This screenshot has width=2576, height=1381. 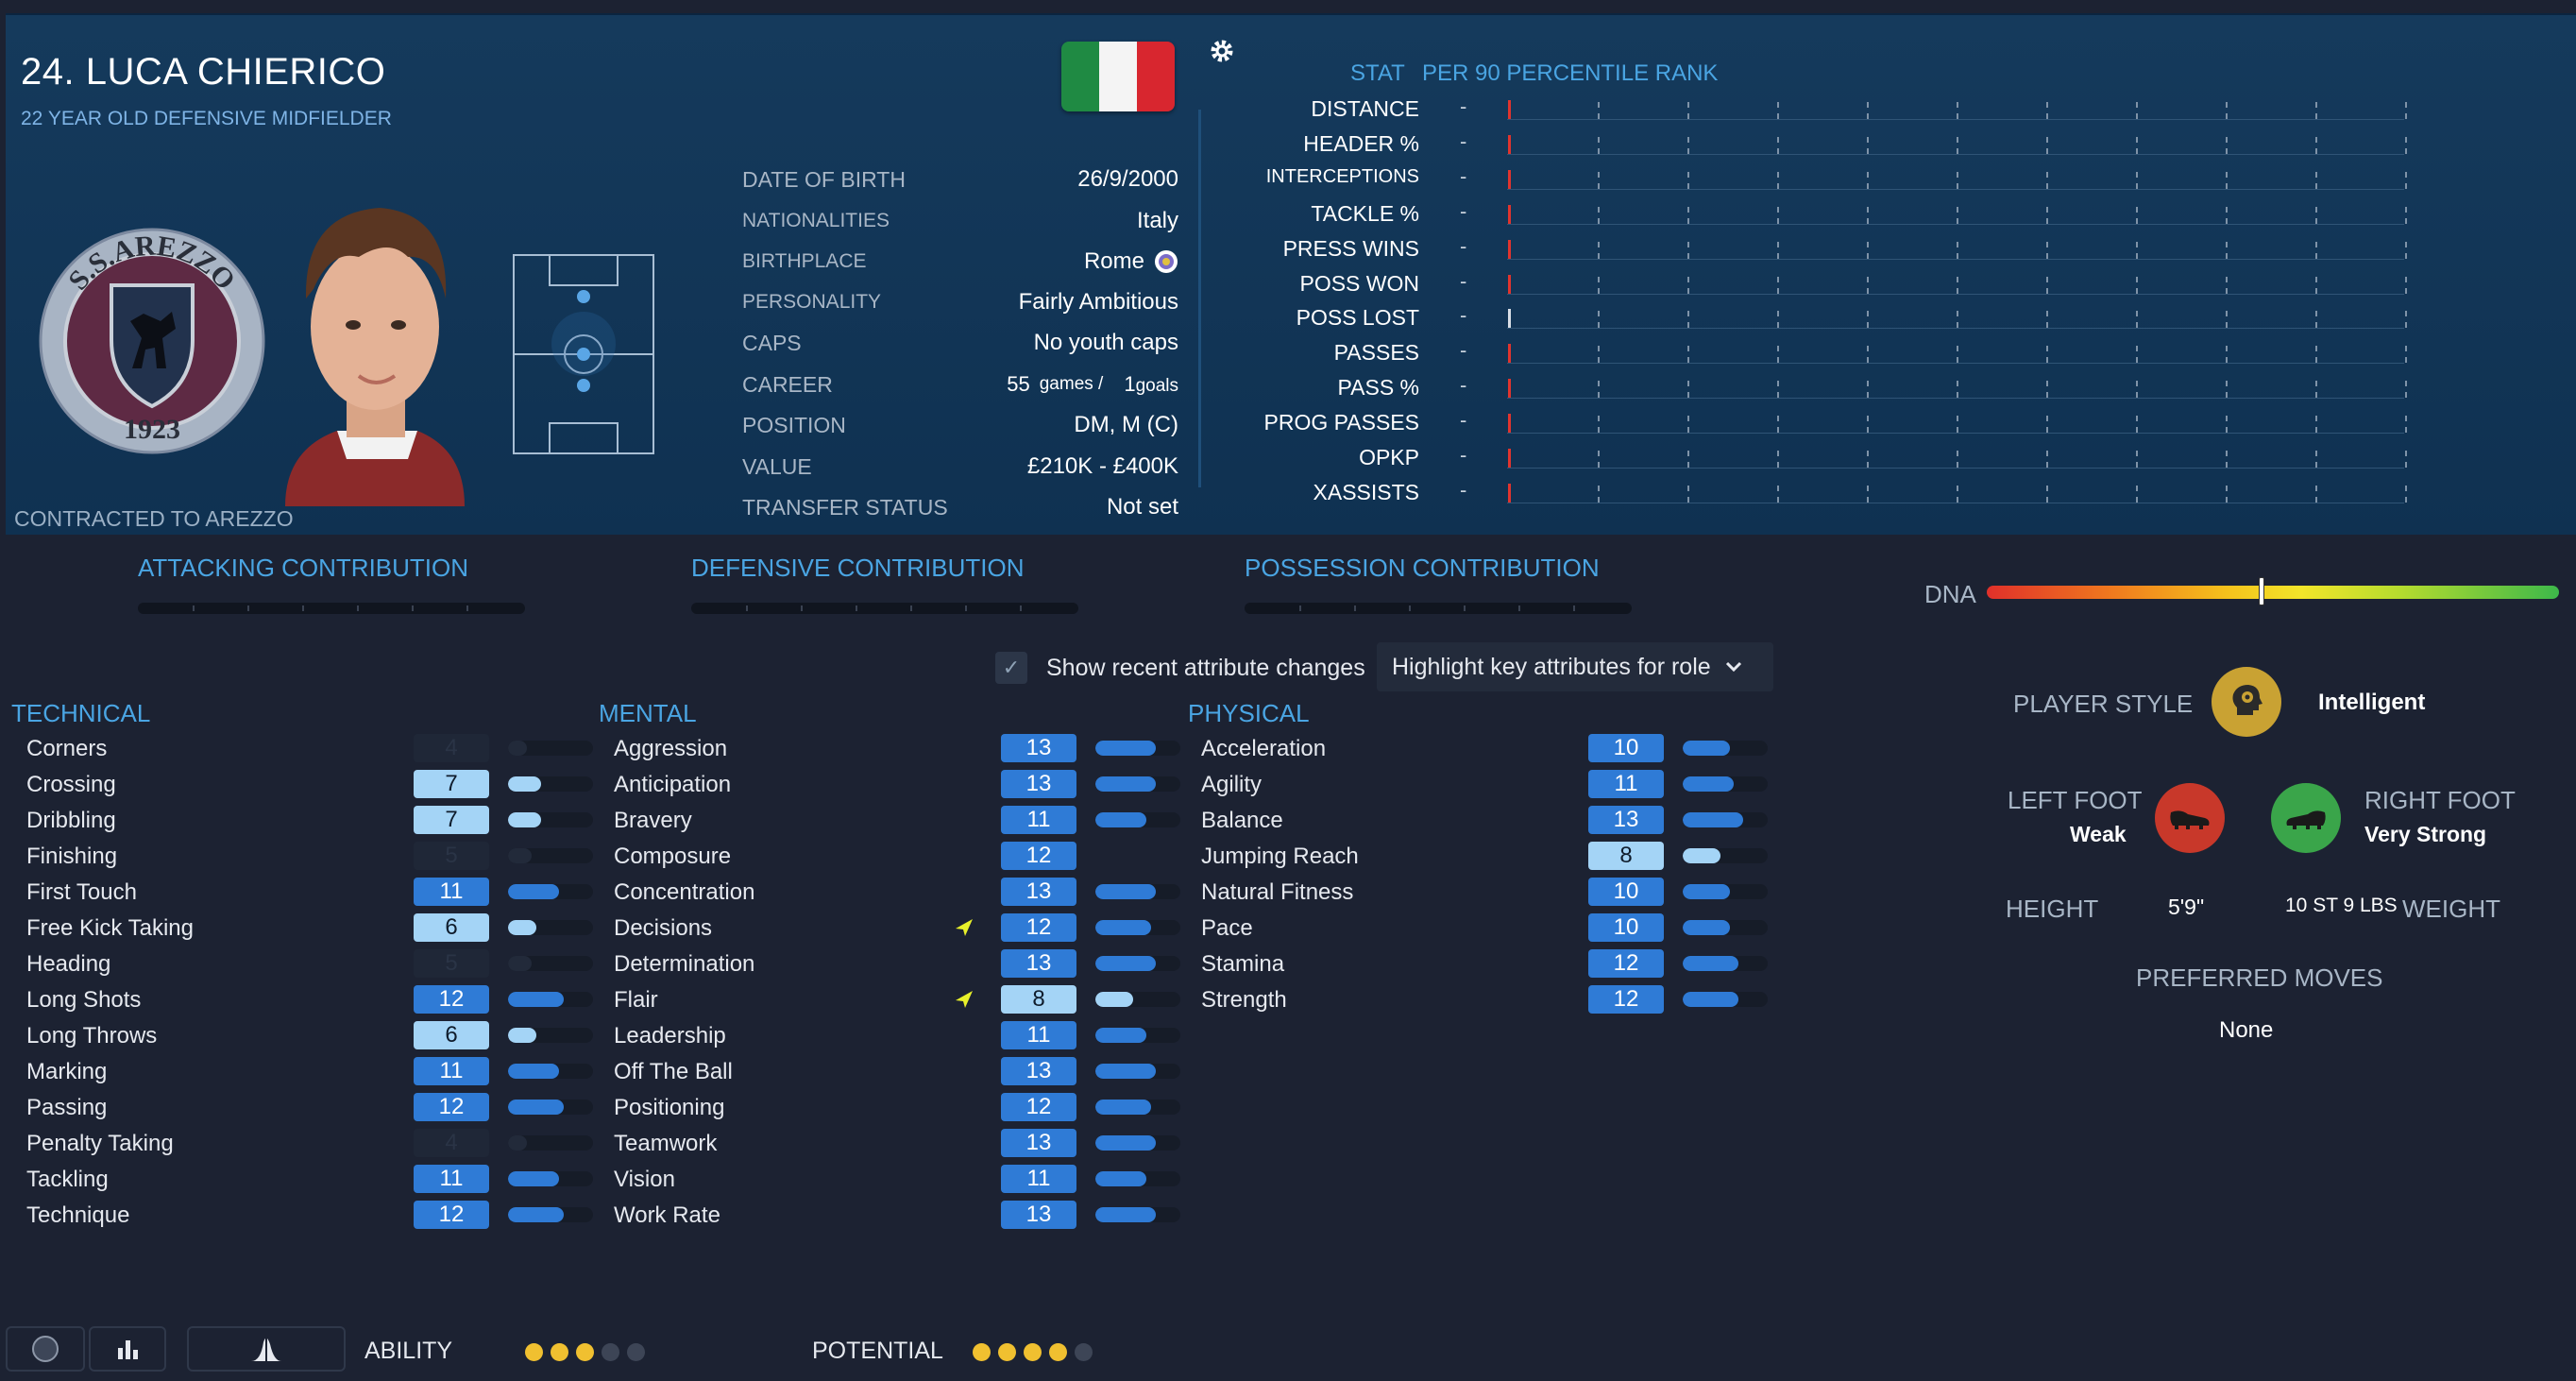 What do you see at coordinates (897, 1072) in the screenshot?
I see `attribute-row: Off The Ball 13` at bounding box center [897, 1072].